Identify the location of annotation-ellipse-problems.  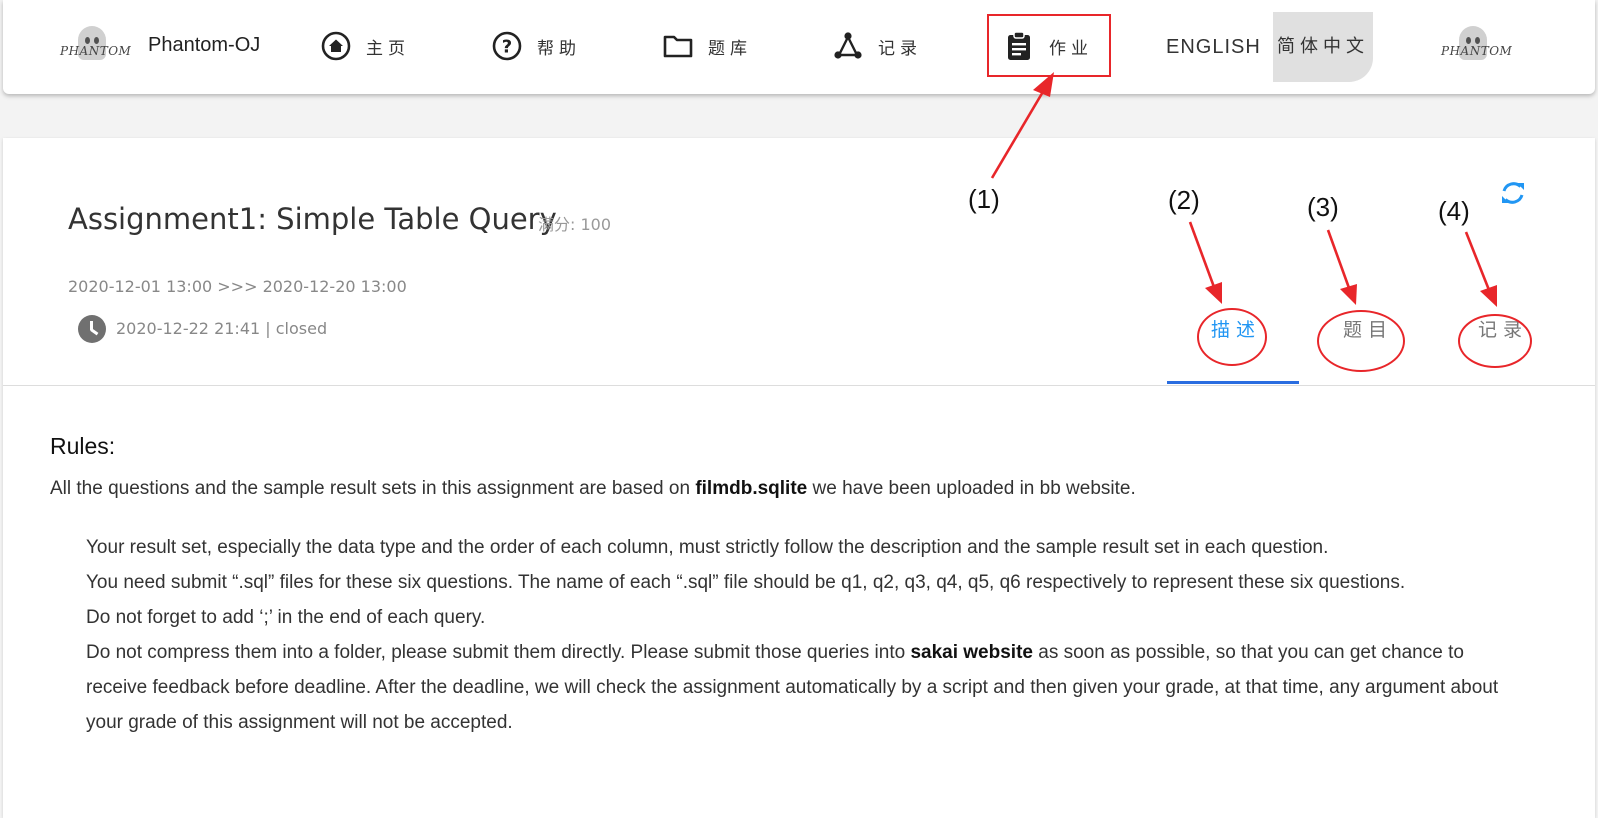
(1361, 341).